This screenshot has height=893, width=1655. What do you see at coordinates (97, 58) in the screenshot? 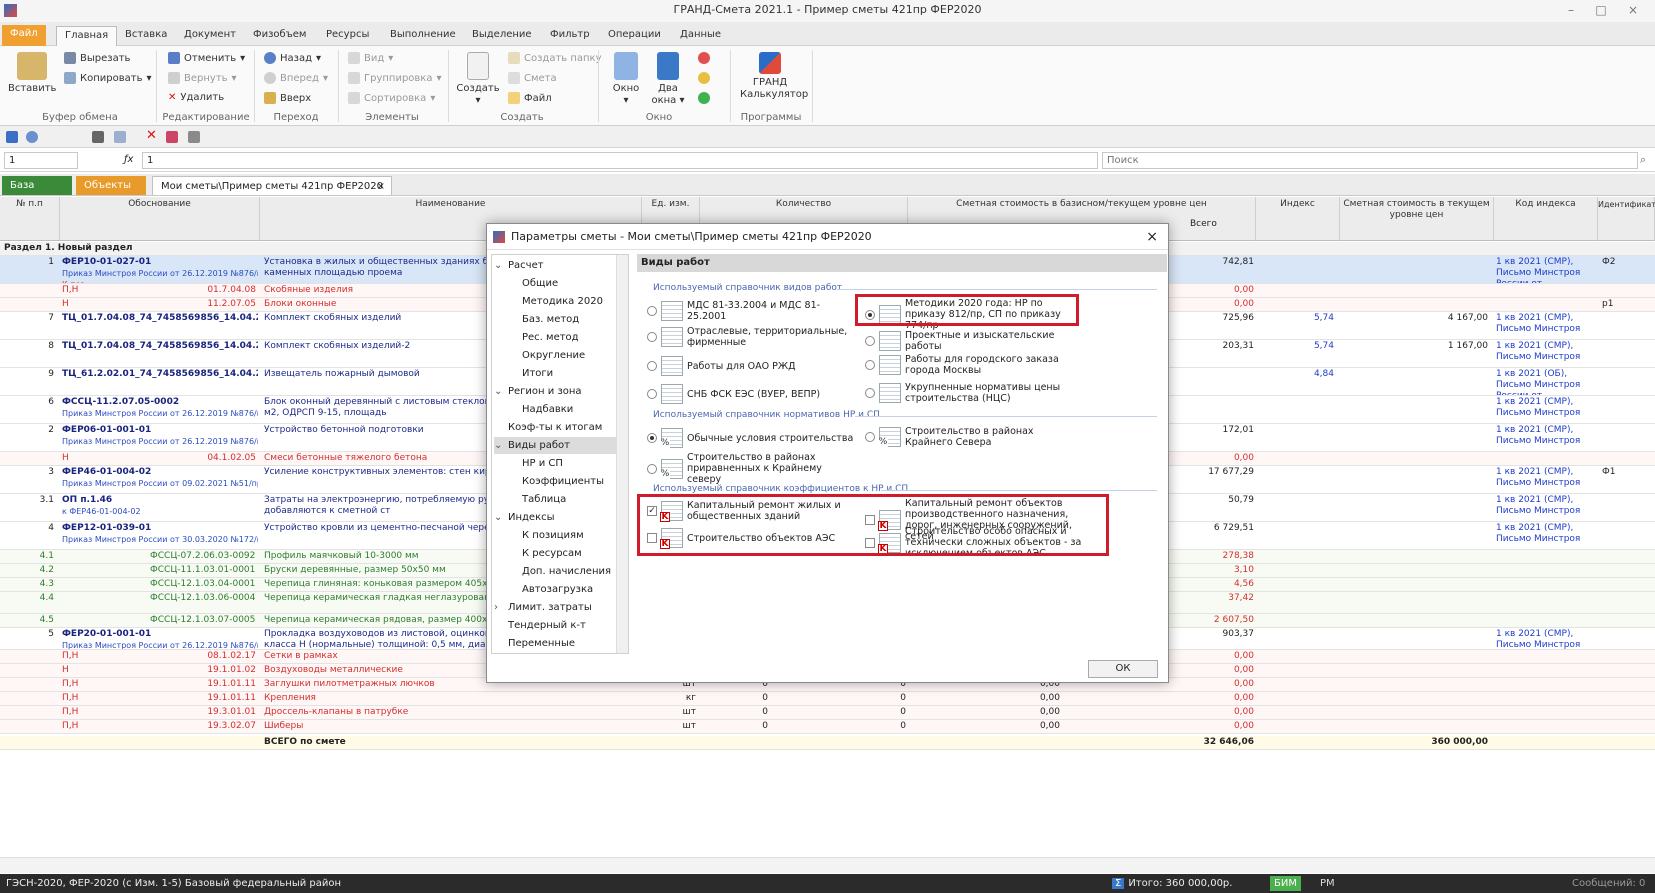
I see `cut-button: Вырезать` at bounding box center [97, 58].